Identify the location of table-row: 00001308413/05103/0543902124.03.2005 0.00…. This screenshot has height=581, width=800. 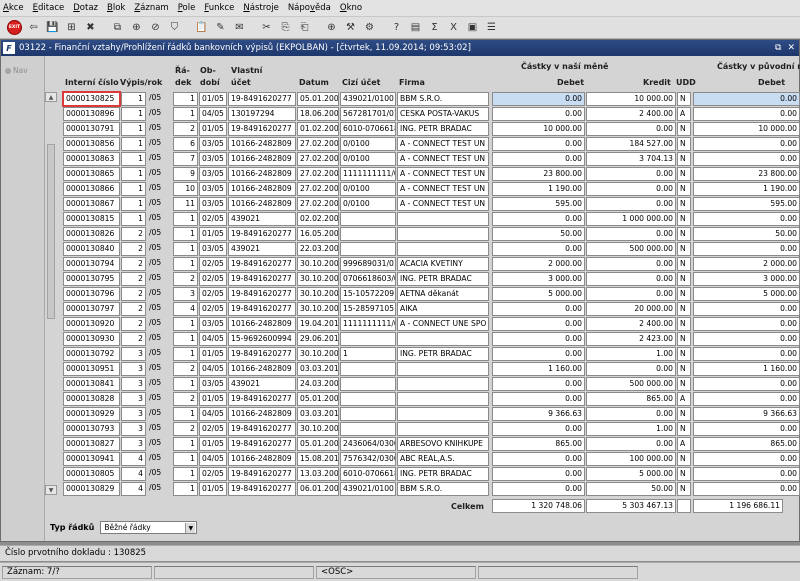
(431, 384).